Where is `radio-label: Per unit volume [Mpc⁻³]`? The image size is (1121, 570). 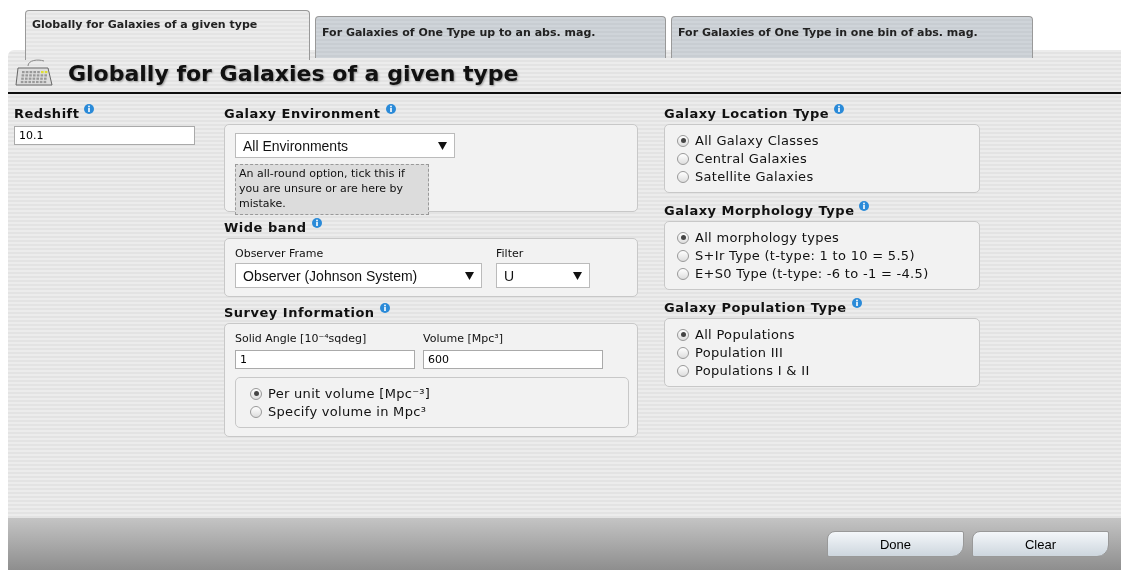 radio-label: Per unit volume [Mpc⁻³] is located at coordinates (349, 393).